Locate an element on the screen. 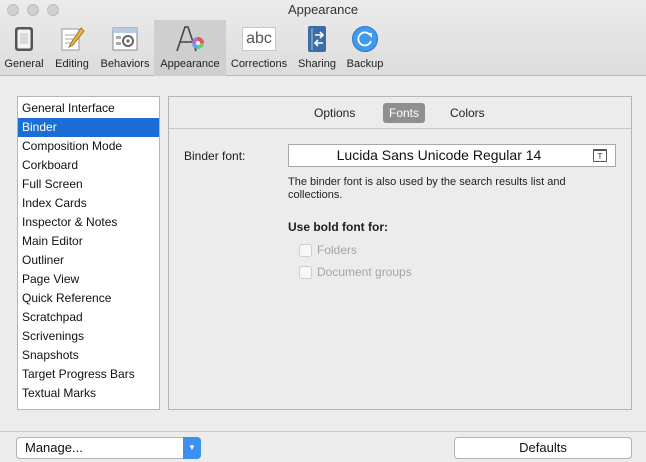 This screenshot has width=646, height=462. category-corkboard: Corkboard is located at coordinates (88, 165).